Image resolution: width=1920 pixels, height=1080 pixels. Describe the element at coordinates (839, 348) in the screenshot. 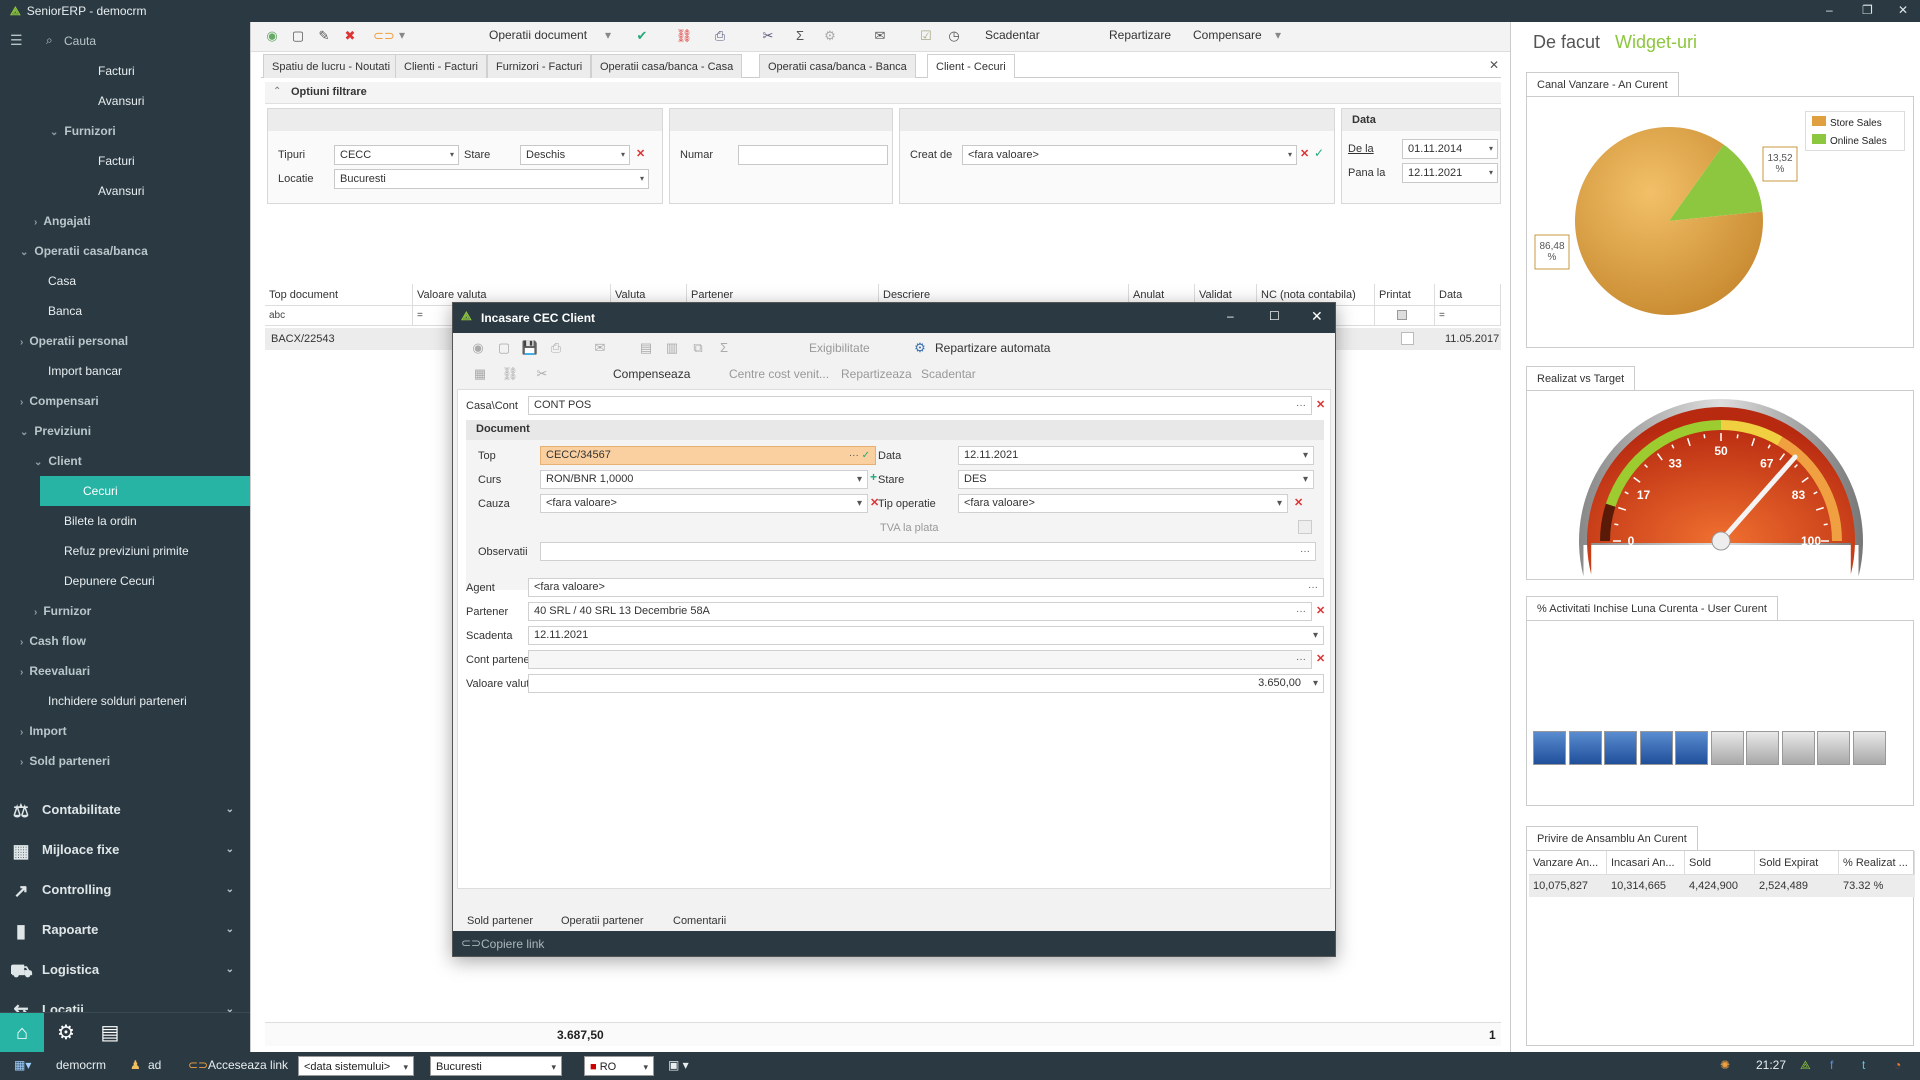

I see `exigibilitate-menu: Exigibilitate` at that location.